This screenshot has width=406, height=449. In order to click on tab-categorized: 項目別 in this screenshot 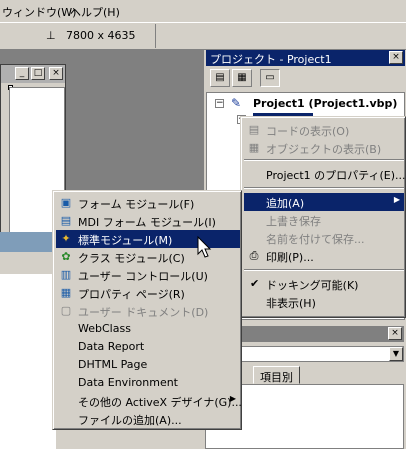, I will do `click(276, 375)`.